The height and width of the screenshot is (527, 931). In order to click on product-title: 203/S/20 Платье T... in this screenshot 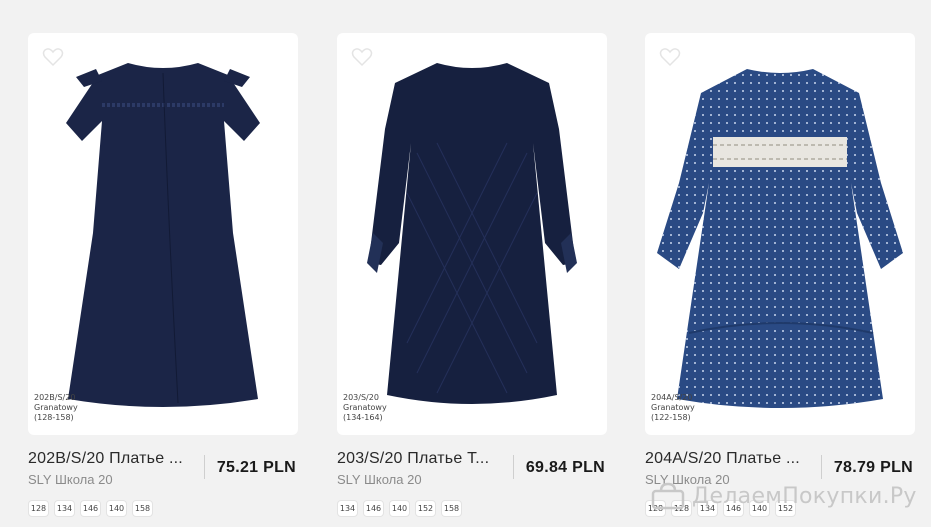, I will do `click(422, 459)`.